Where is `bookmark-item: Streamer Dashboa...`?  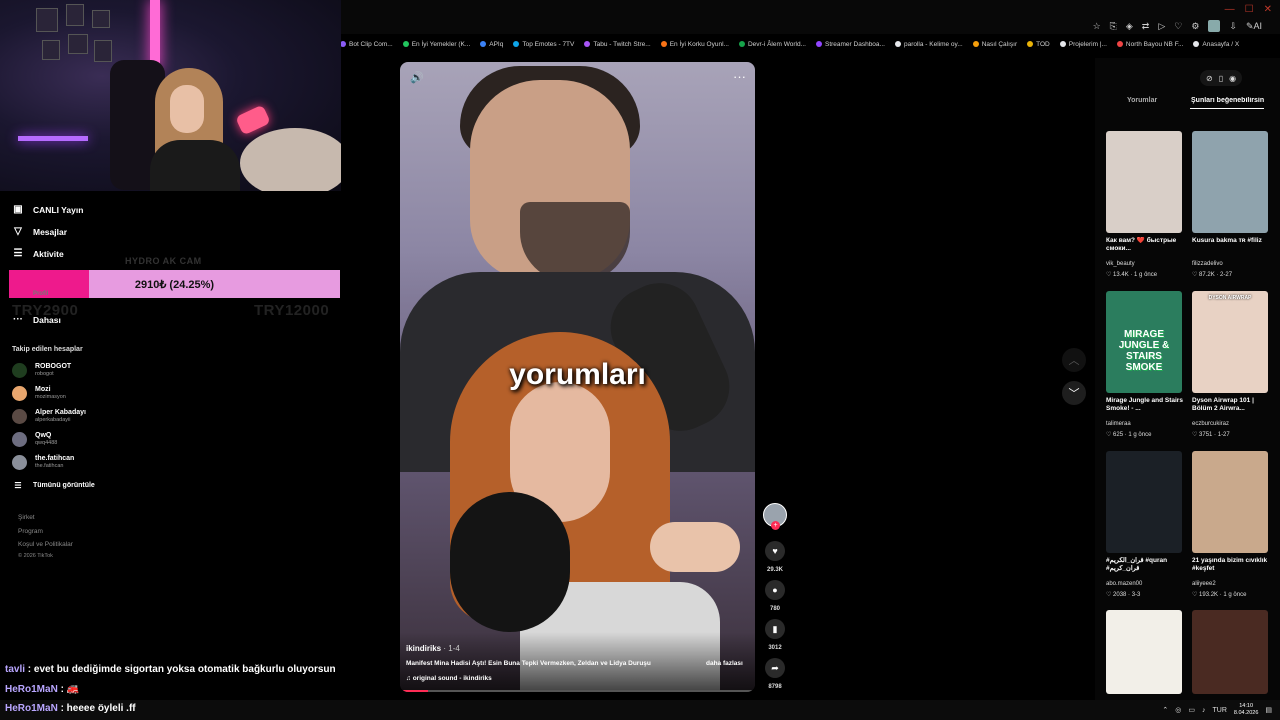
bookmark-item: Streamer Dashboa... is located at coordinates (850, 44).